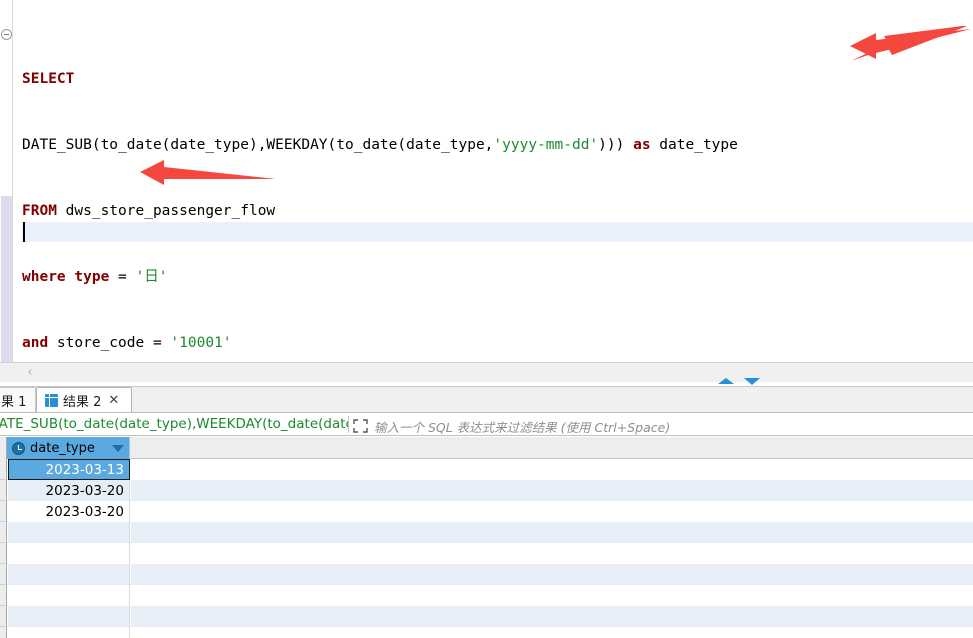  What do you see at coordinates (113, 400) in the screenshot?
I see `close-icon: ✕` at bounding box center [113, 400].